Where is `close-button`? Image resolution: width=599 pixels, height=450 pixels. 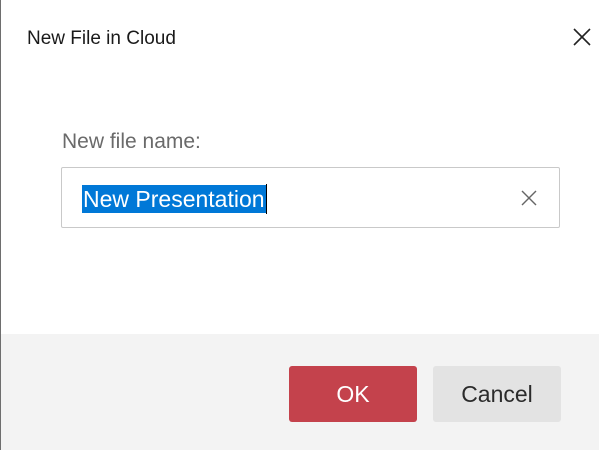 close-button is located at coordinates (582, 37).